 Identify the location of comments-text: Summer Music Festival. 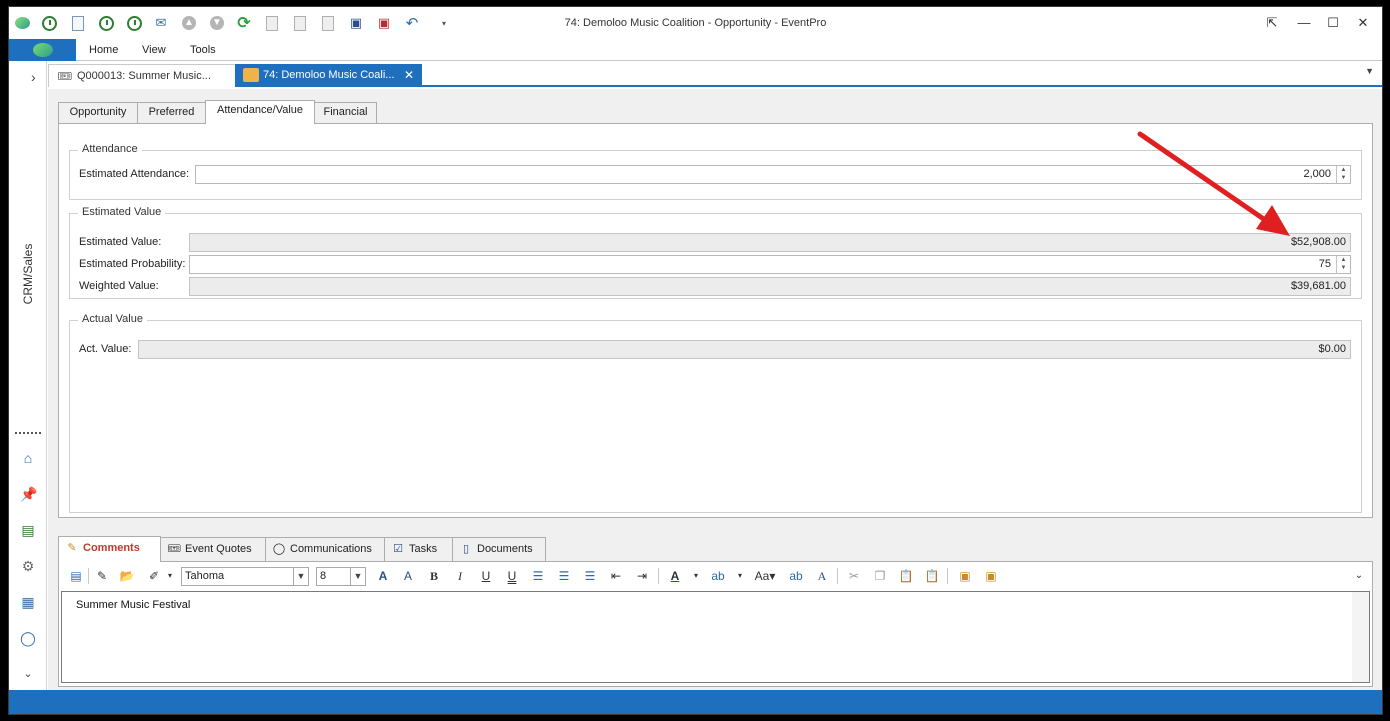
(133, 605).